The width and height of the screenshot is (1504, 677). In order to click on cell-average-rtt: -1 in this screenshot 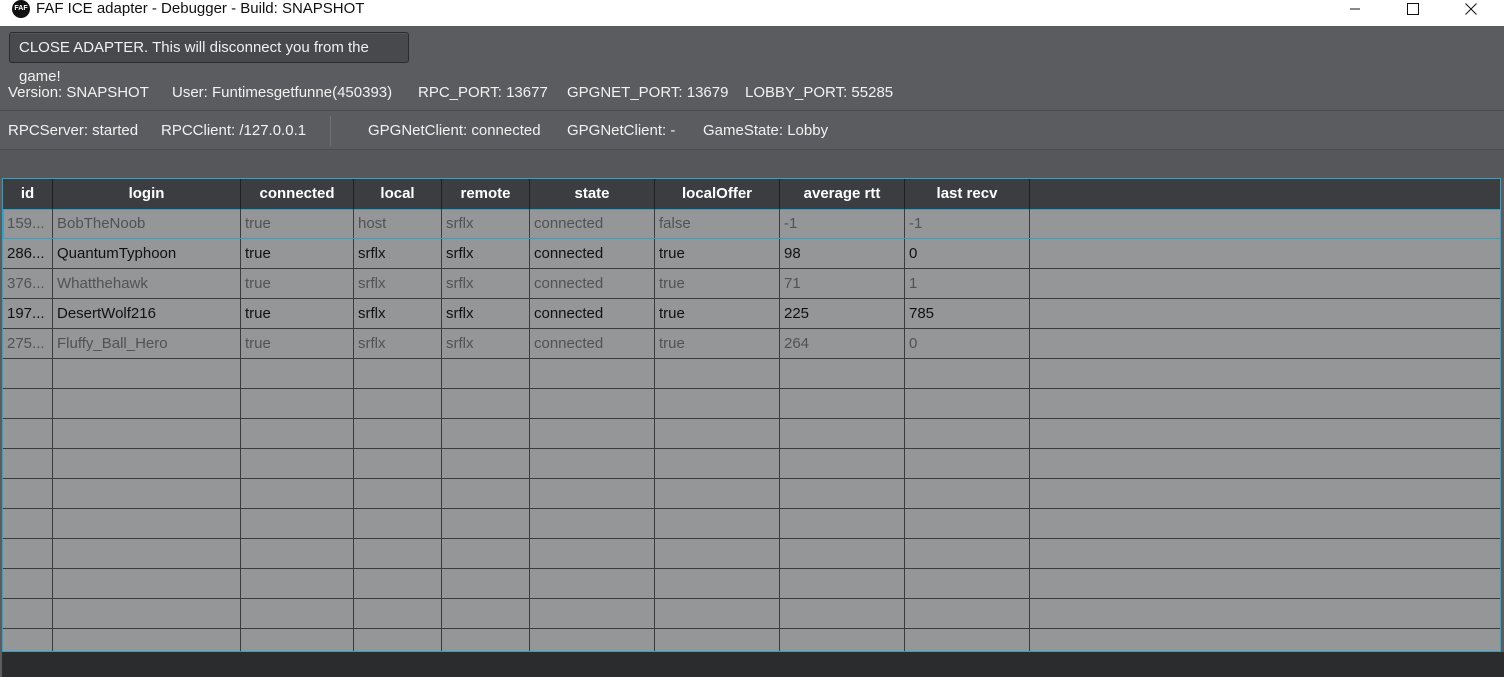, I will do `click(842, 223)`.